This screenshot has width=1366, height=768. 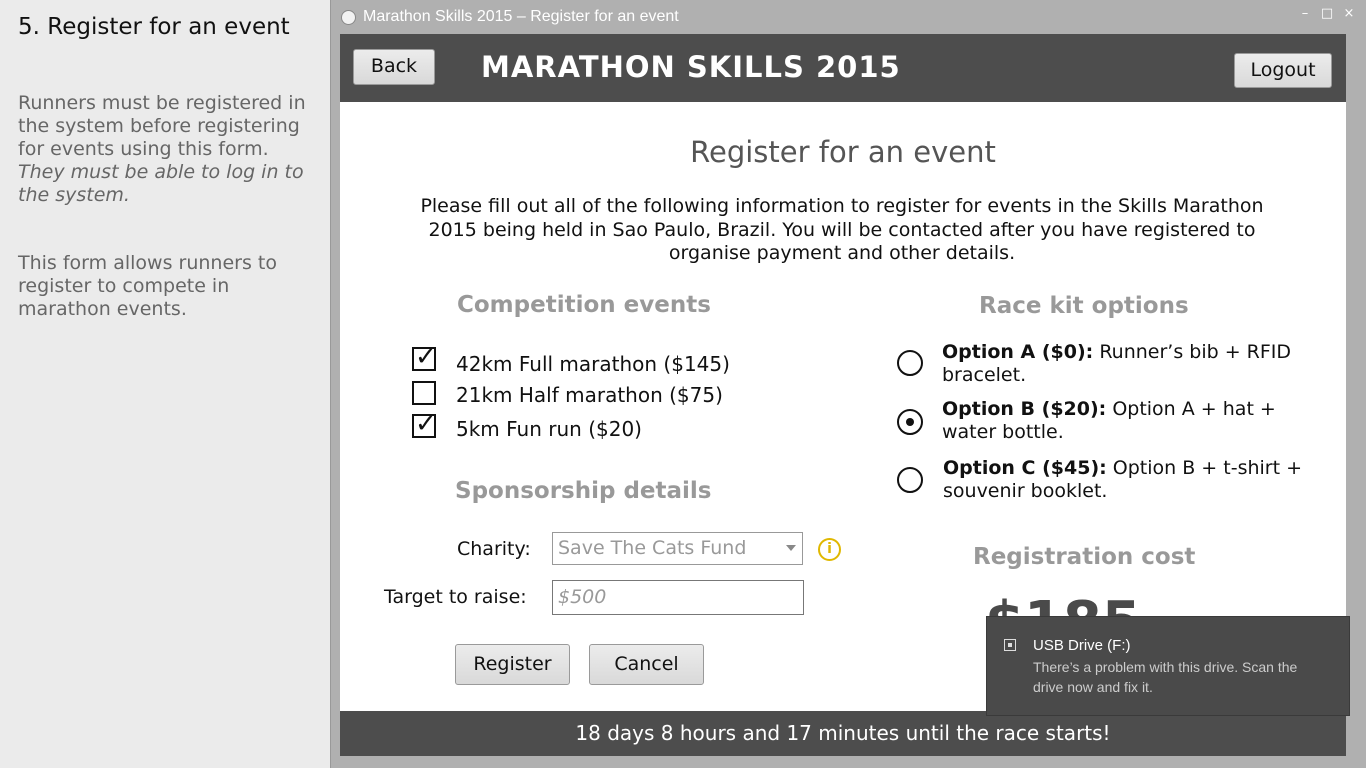 What do you see at coordinates (829, 549) in the screenshot?
I see `info-icon: i` at bounding box center [829, 549].